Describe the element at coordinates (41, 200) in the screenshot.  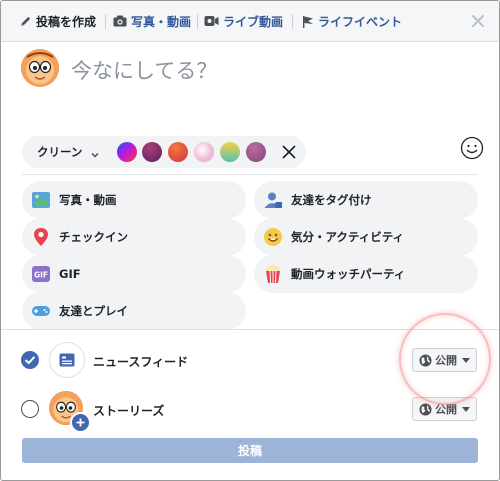
I see `photo-icon` at that location.